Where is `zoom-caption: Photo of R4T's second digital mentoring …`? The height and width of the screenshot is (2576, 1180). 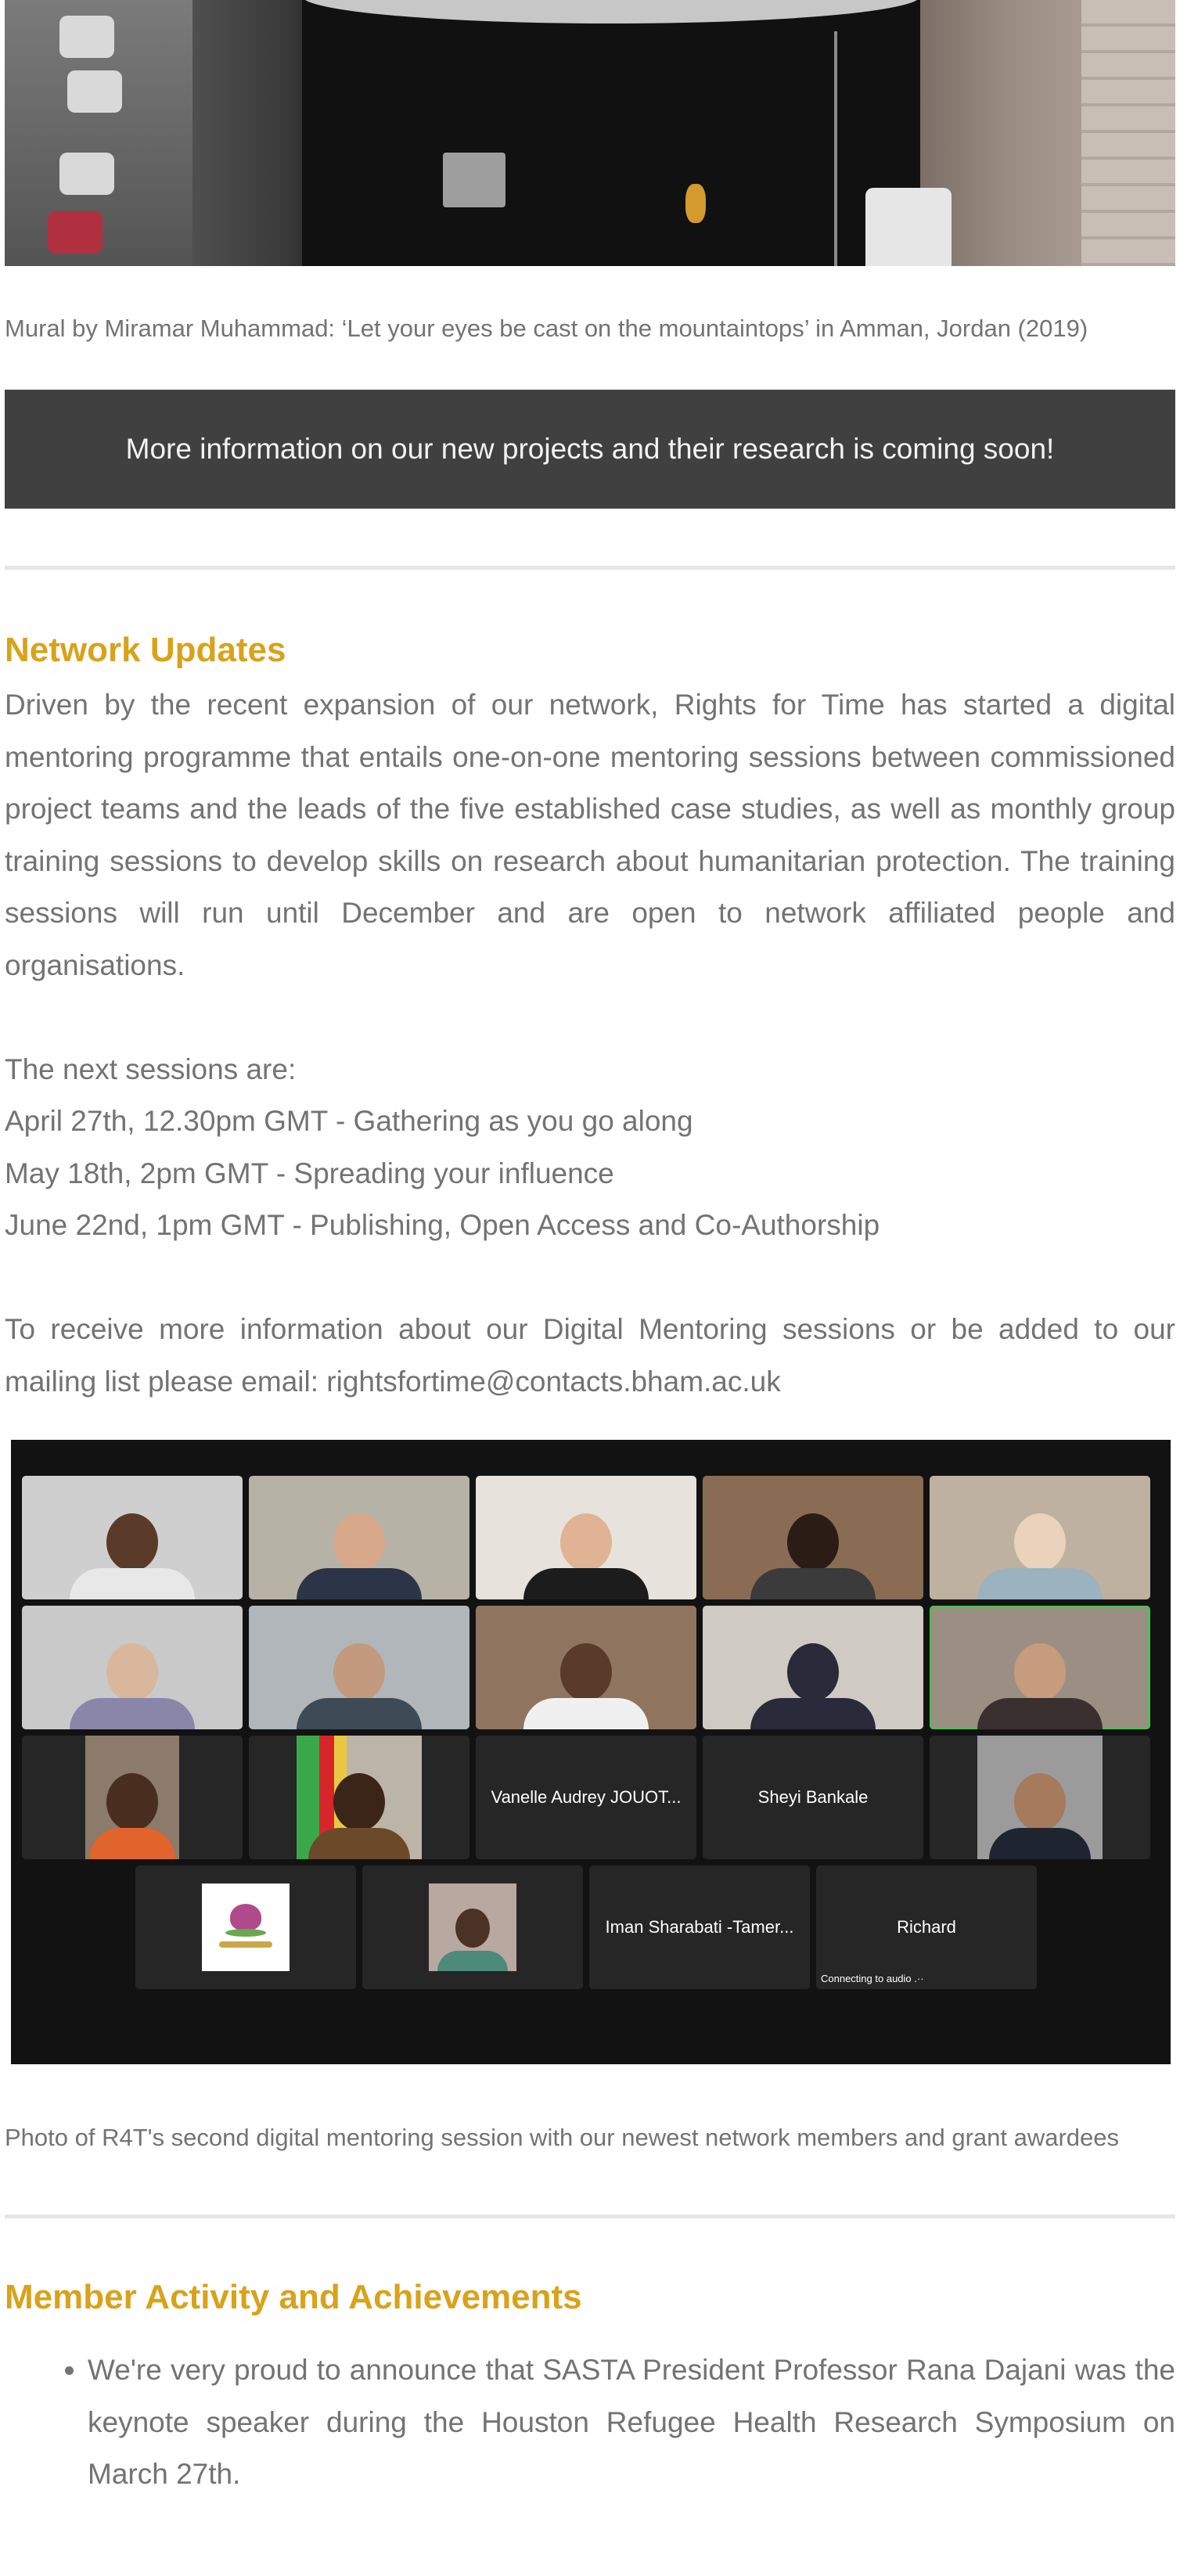 zoom-caption: Photo of R4T's second digital mentoring … is located at coordinates (562, 2137).